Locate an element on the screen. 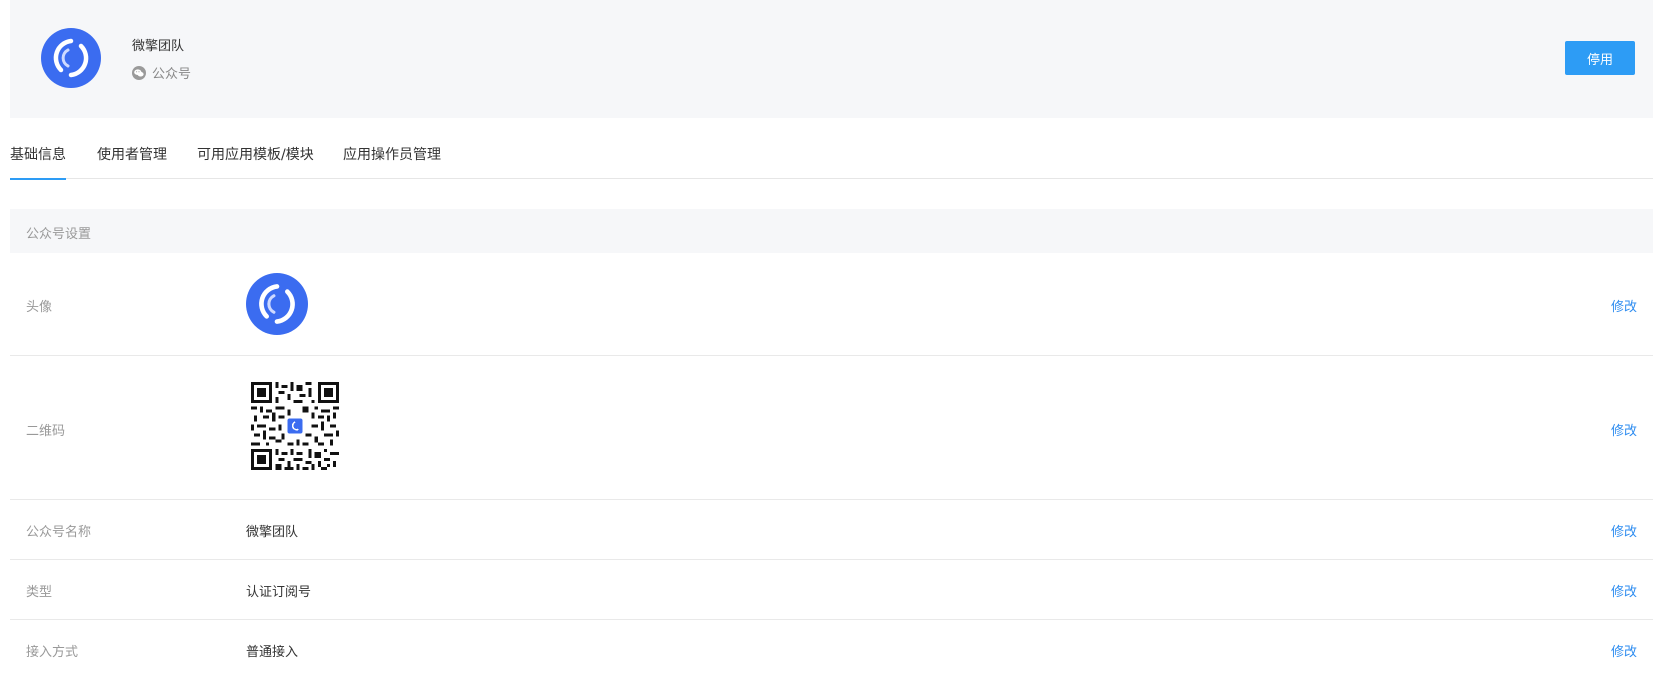 This screenshot has height=680, width=1663. avatar-image is located at coordinates (277, 304).